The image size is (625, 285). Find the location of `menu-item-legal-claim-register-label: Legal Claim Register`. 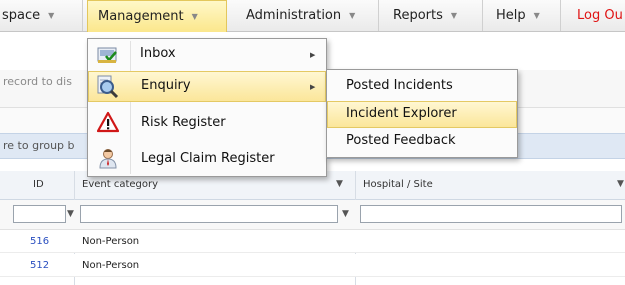

menu-item-legal-claim-register-label: Legal Claim Register is located at coordinates (208, 158).